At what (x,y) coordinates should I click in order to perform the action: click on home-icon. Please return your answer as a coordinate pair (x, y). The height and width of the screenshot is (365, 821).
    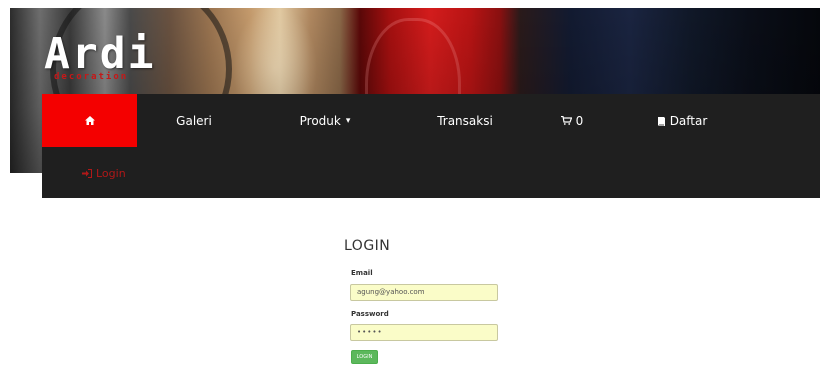
    Looking at the image, I should click on (89, 120).